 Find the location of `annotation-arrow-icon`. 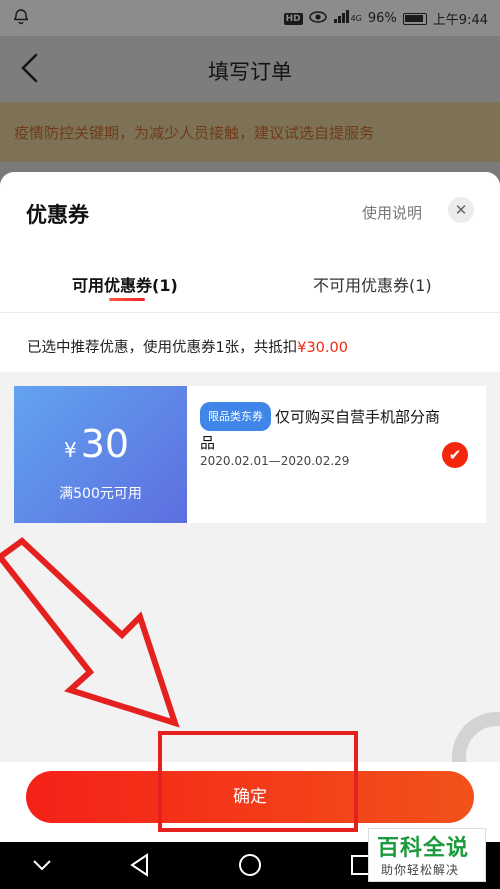

annotation-arrow-icon is located at coordinates (90, 632).